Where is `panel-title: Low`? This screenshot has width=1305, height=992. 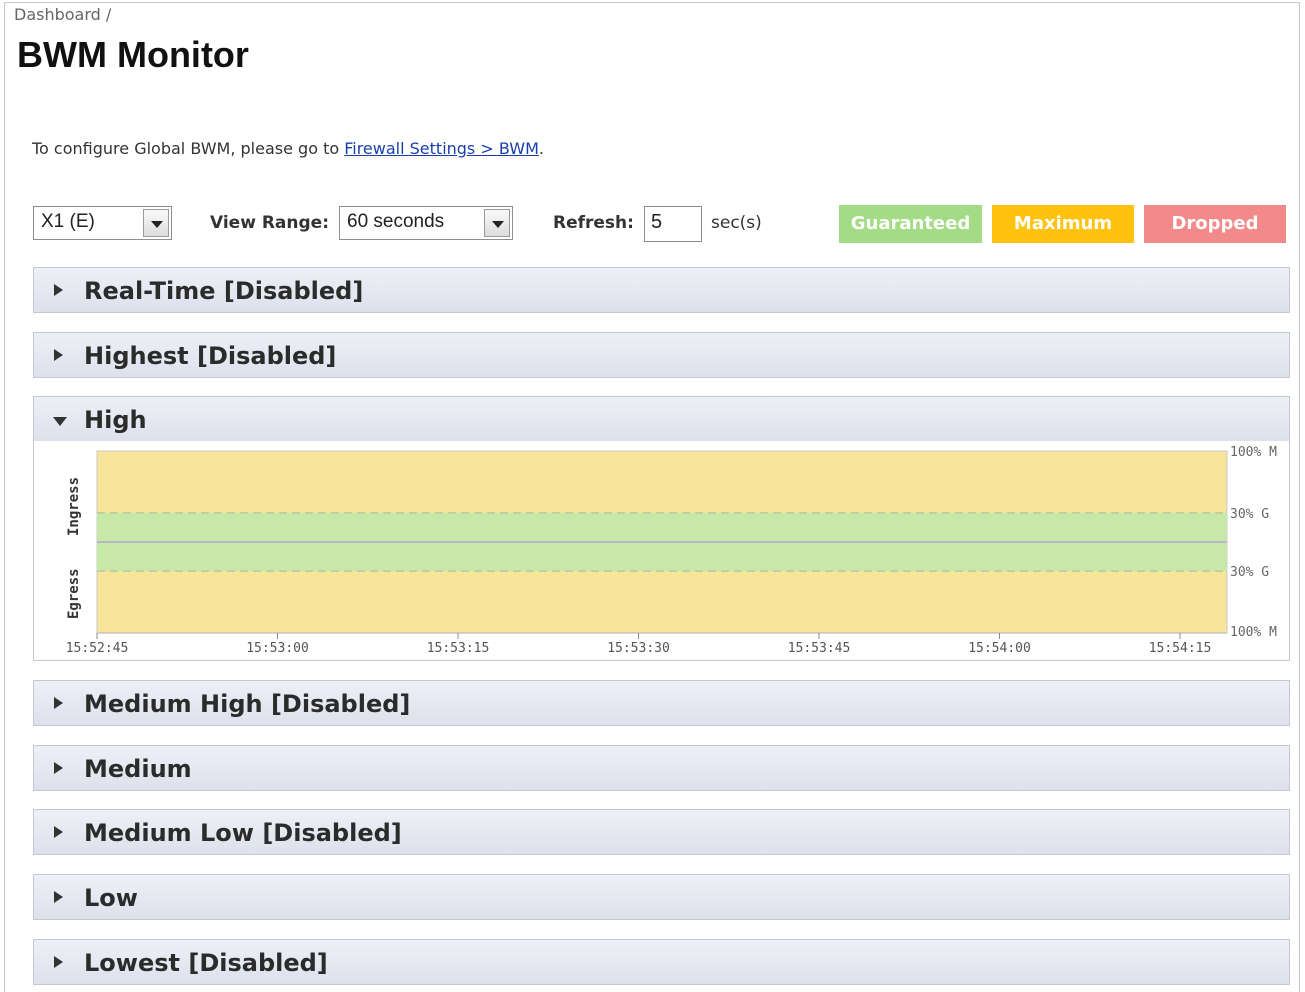 panel-title: Low is located at coordinates (111, 898).